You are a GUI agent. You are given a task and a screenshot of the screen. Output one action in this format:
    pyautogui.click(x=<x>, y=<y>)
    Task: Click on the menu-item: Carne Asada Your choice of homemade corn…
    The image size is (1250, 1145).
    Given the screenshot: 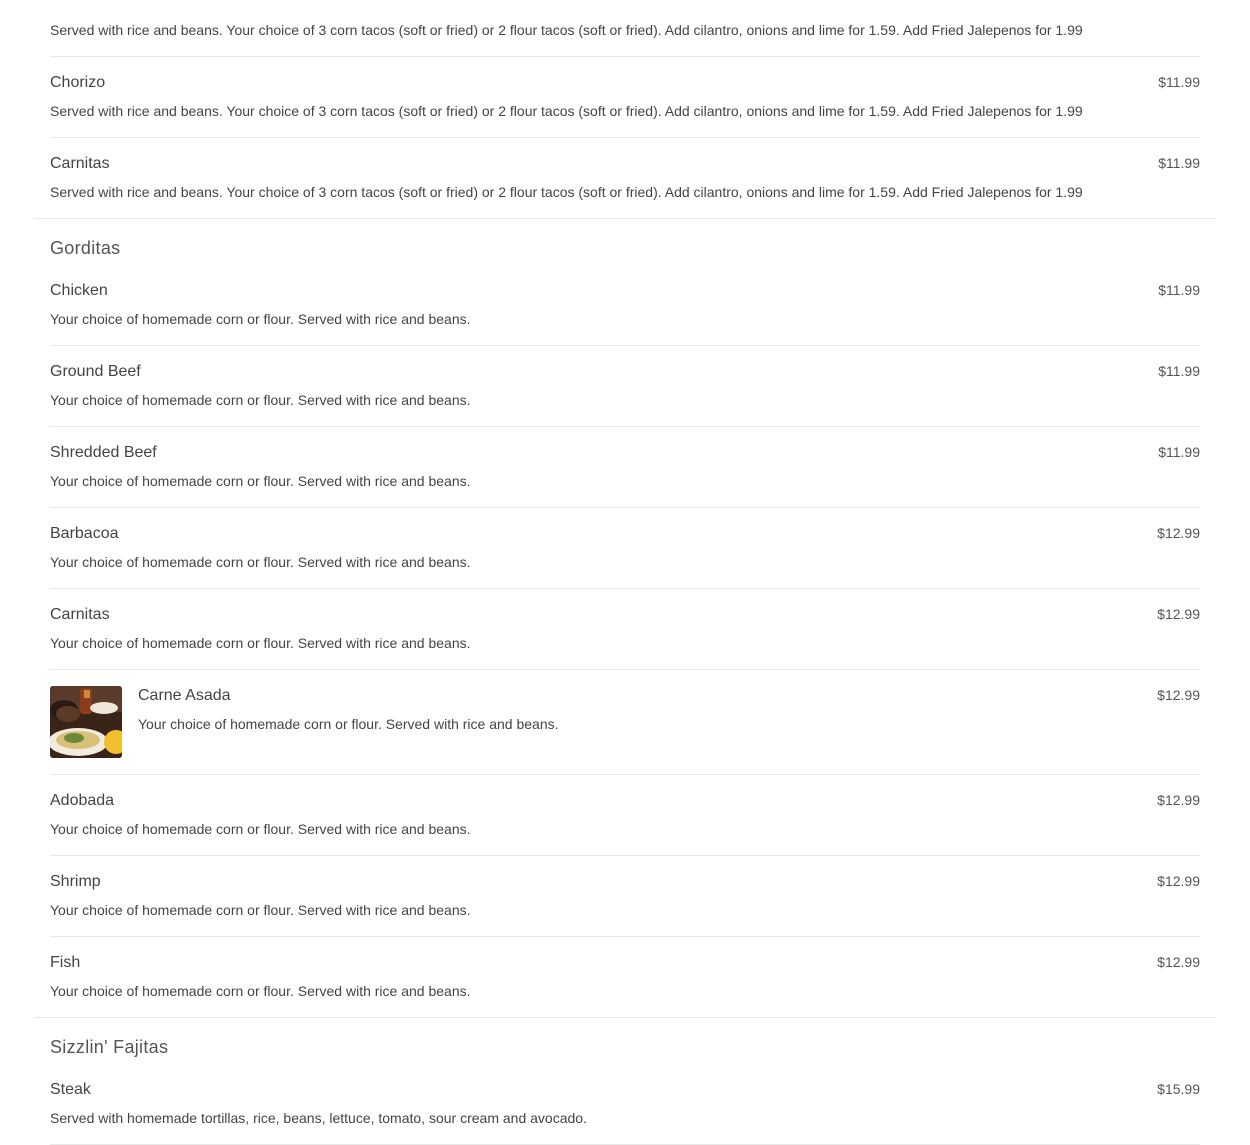 What is the action you would take?
    pyautogui.click(x=625, y=721)
    